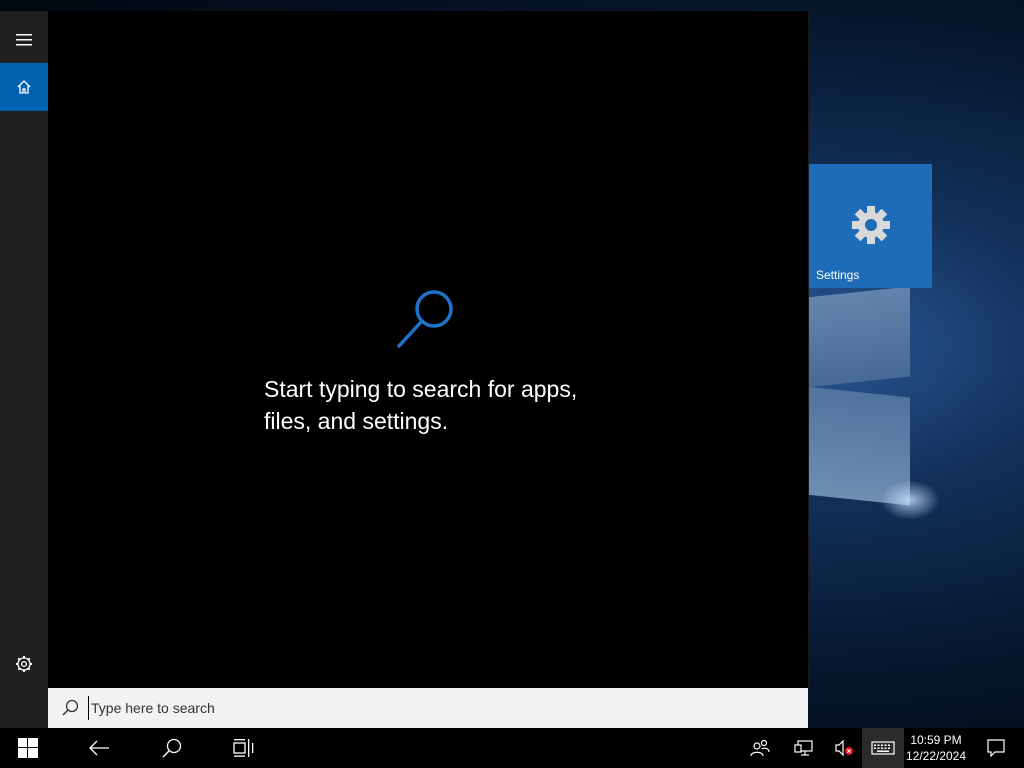 Image resolution: width=1024 pixels, height=768 pixels. I want to click on action-center-icon, so click(996, 748).